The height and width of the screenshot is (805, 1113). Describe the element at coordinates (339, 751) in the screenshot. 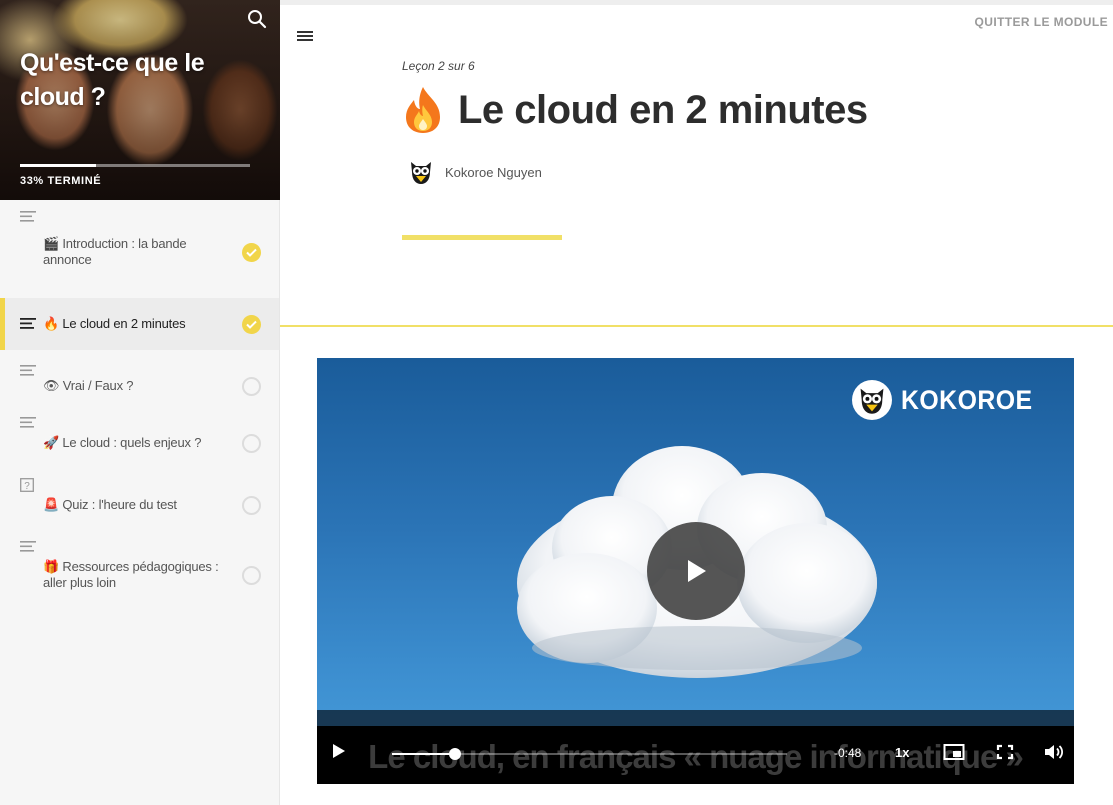

I see `play-control-icon` at that location.